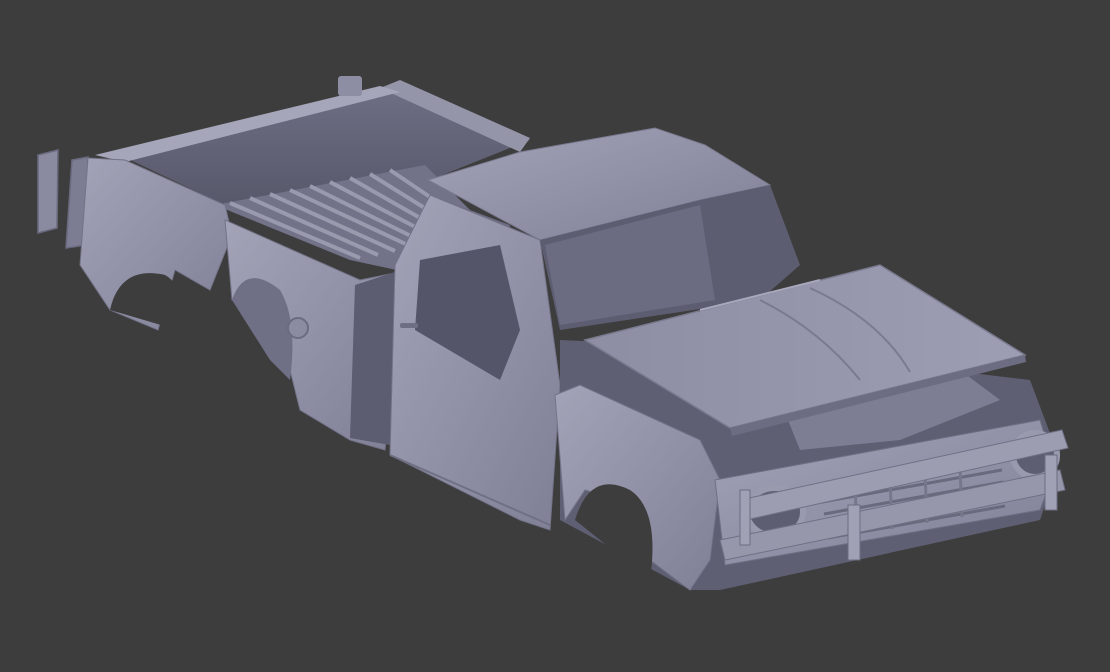  What do you see at coordinates (63, 199) in the screenshot?
I see `tailgate-parts` at bounding box center [63, 199].